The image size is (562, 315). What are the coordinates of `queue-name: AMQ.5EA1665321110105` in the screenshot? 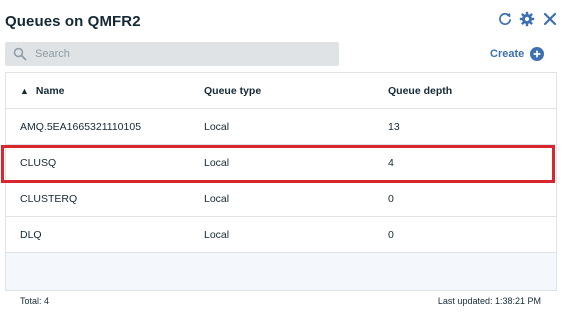 It's located at (81, 127).